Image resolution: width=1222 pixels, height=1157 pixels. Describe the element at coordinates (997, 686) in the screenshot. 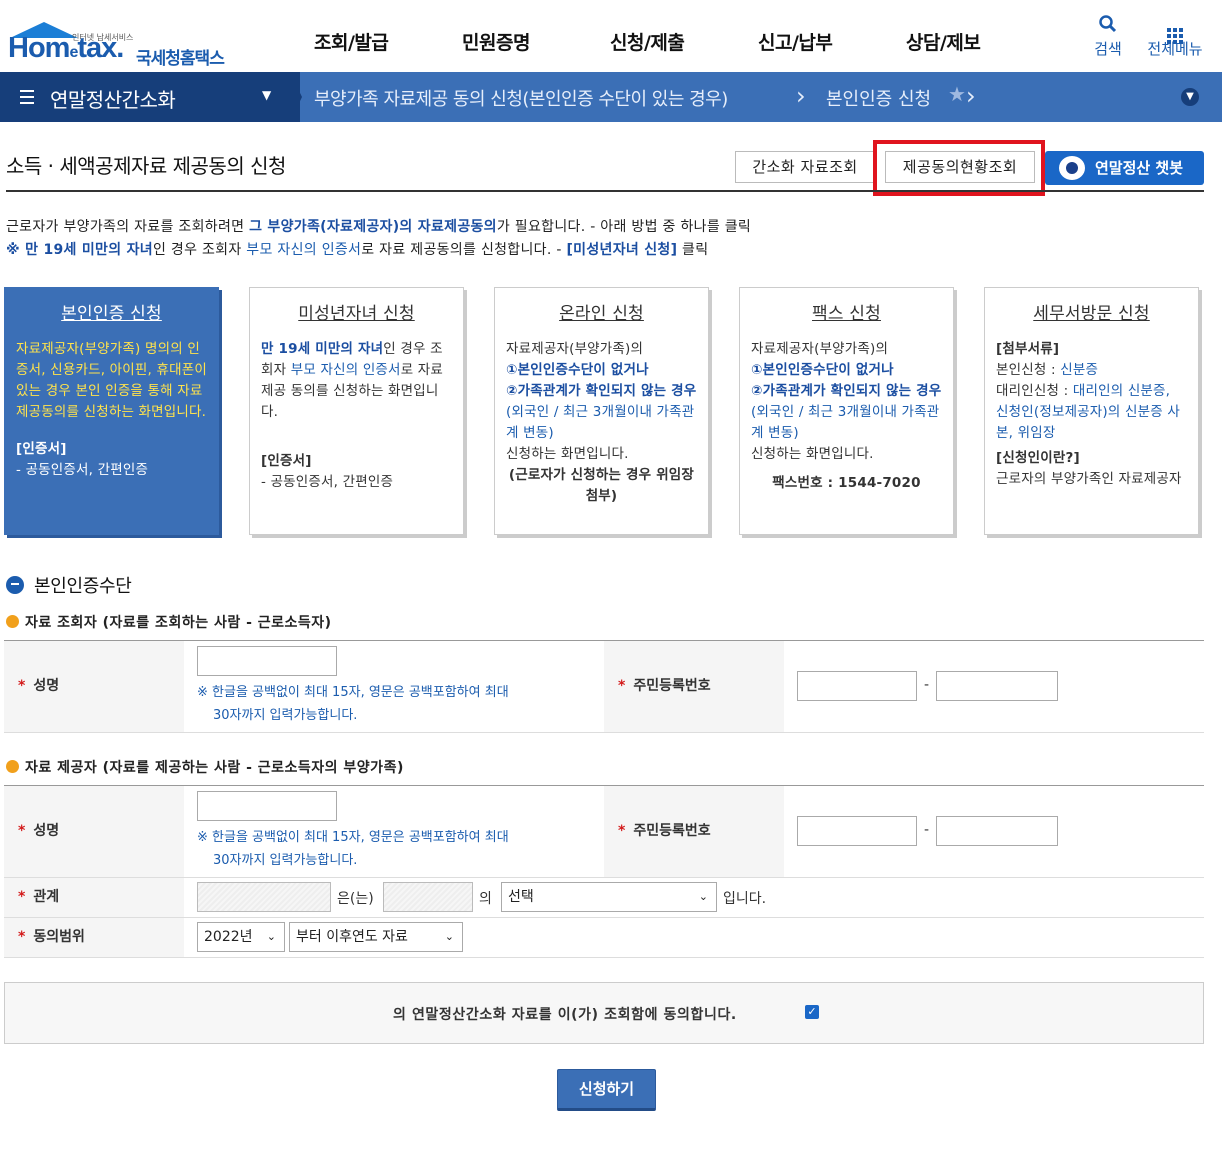

I see `viewer-rrn-back-input` at that location.